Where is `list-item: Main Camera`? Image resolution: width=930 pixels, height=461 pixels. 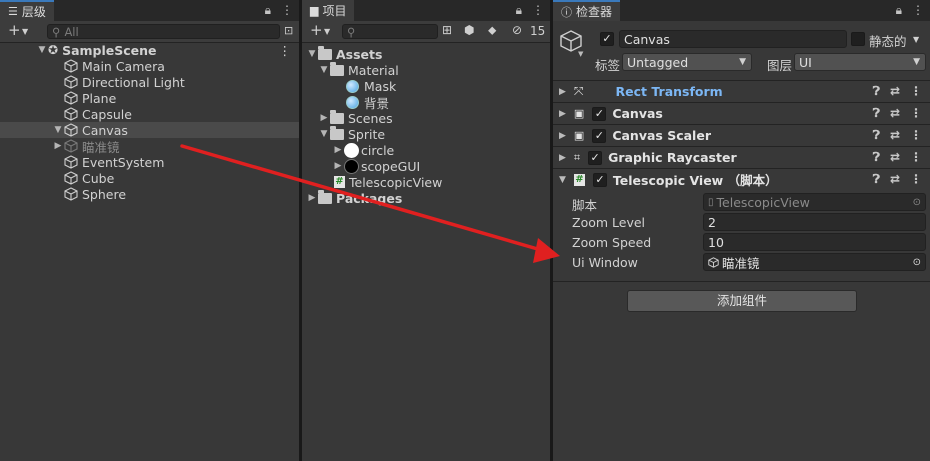
list-item: Main Camera is located at coordinates (149, 66).